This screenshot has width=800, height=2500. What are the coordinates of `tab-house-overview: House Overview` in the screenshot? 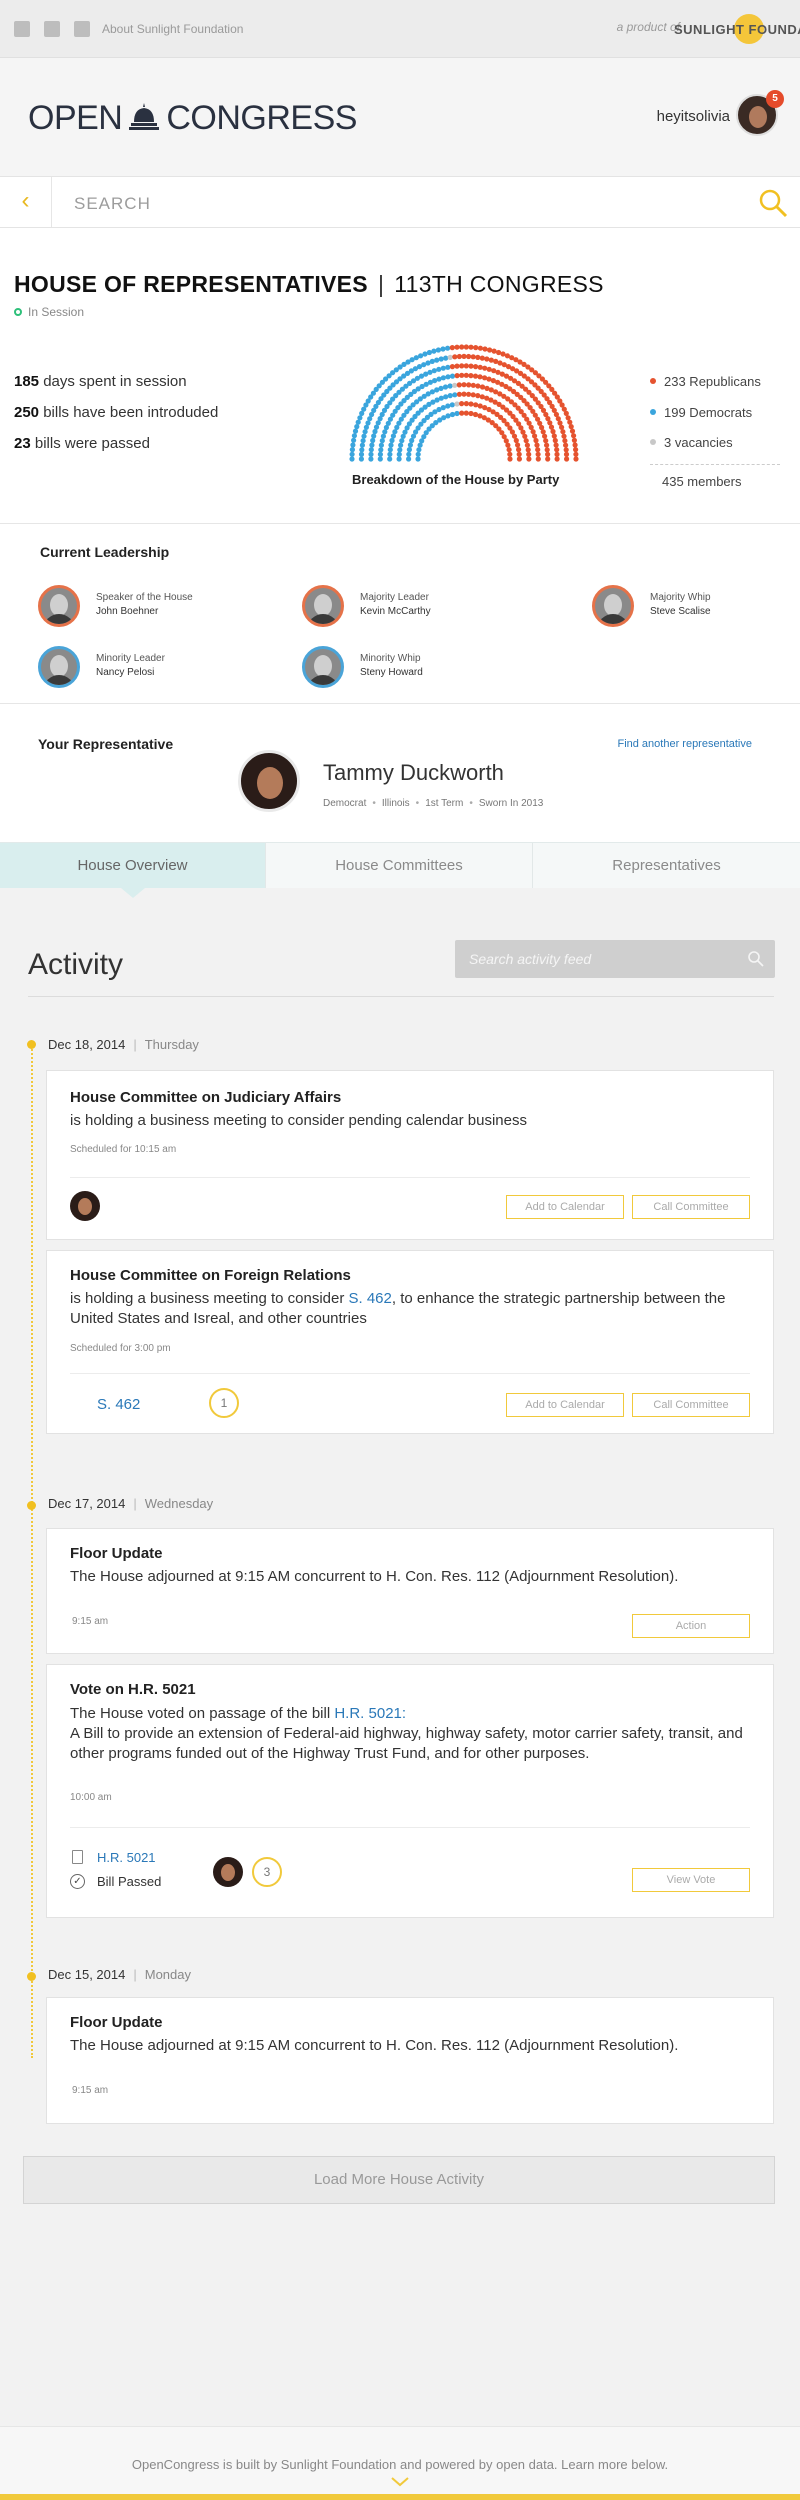 It's located at (133, 865).